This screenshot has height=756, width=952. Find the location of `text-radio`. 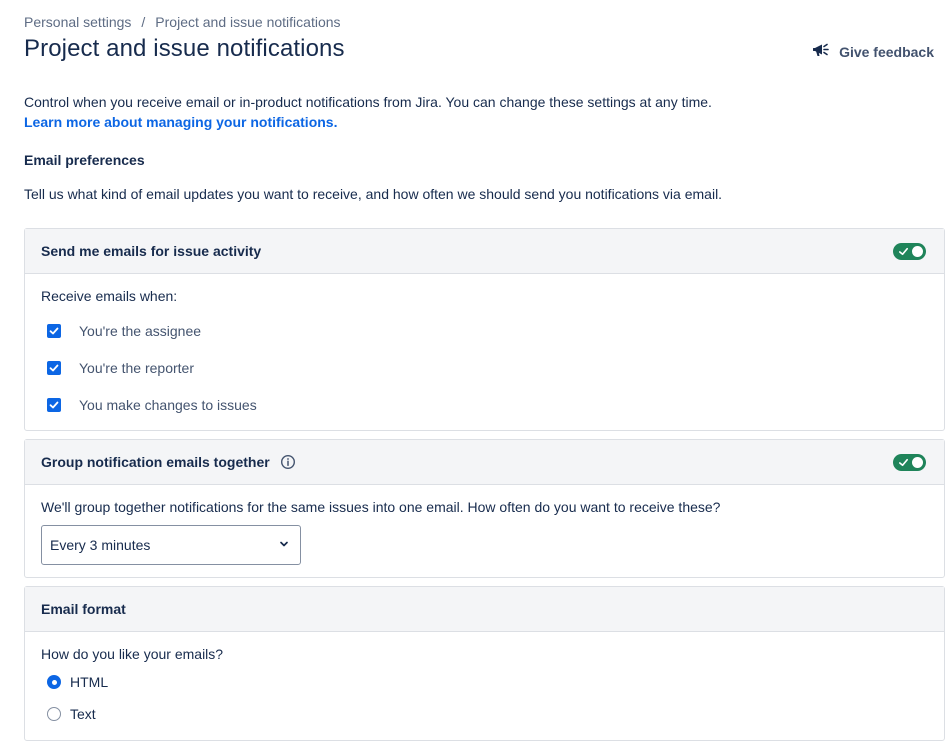

text-radio is located at coordinates (54, 714).